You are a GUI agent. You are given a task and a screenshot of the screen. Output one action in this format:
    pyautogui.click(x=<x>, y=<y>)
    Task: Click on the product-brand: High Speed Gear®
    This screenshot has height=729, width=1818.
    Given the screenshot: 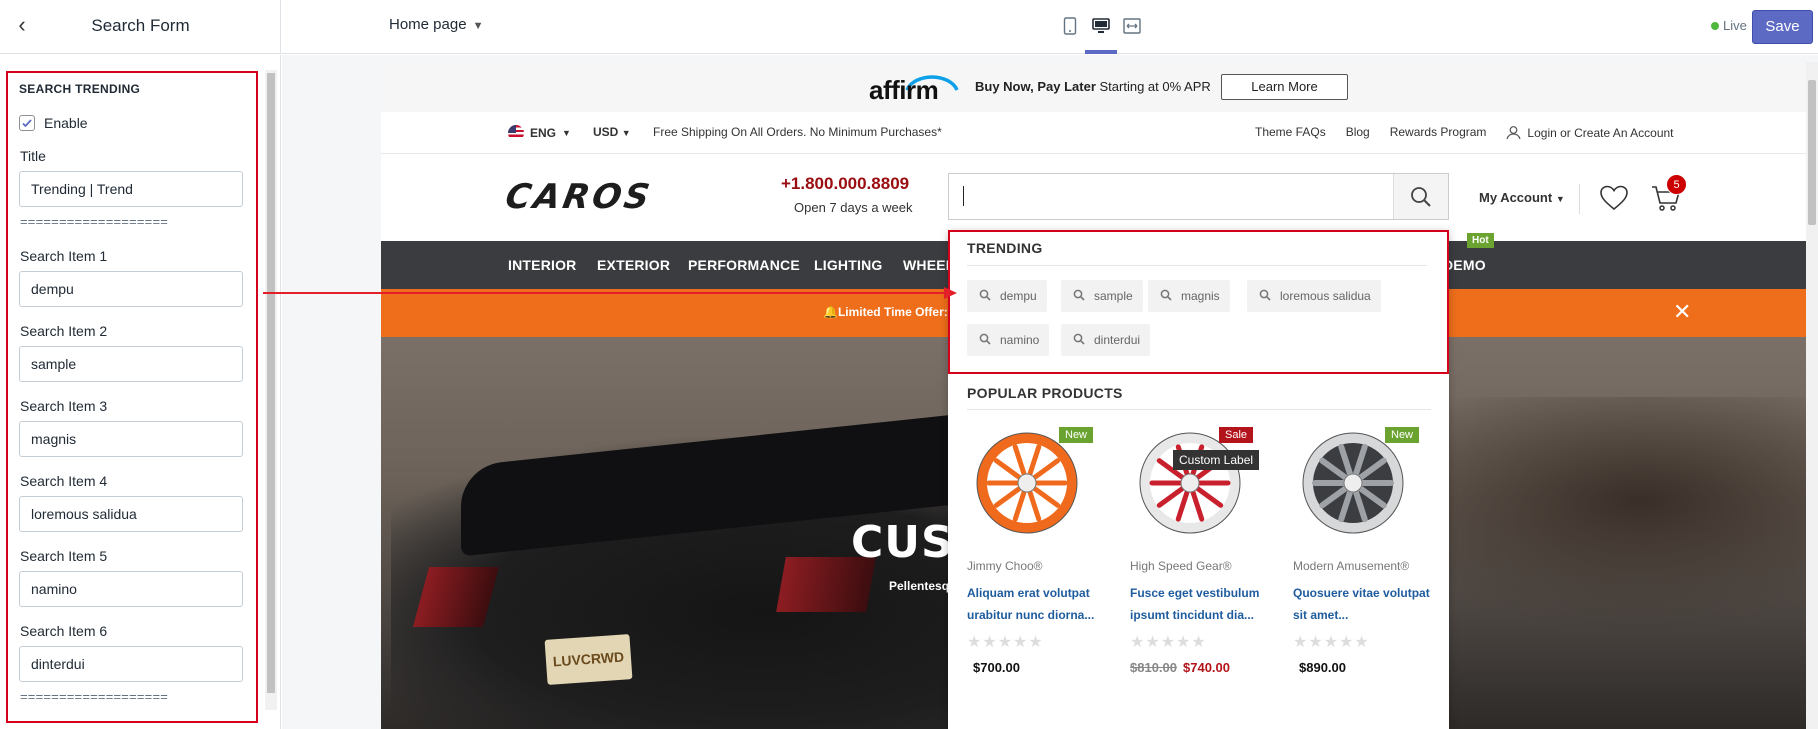 What is the action you would take?
    pyautogui.click(x=1181, y=566)
    